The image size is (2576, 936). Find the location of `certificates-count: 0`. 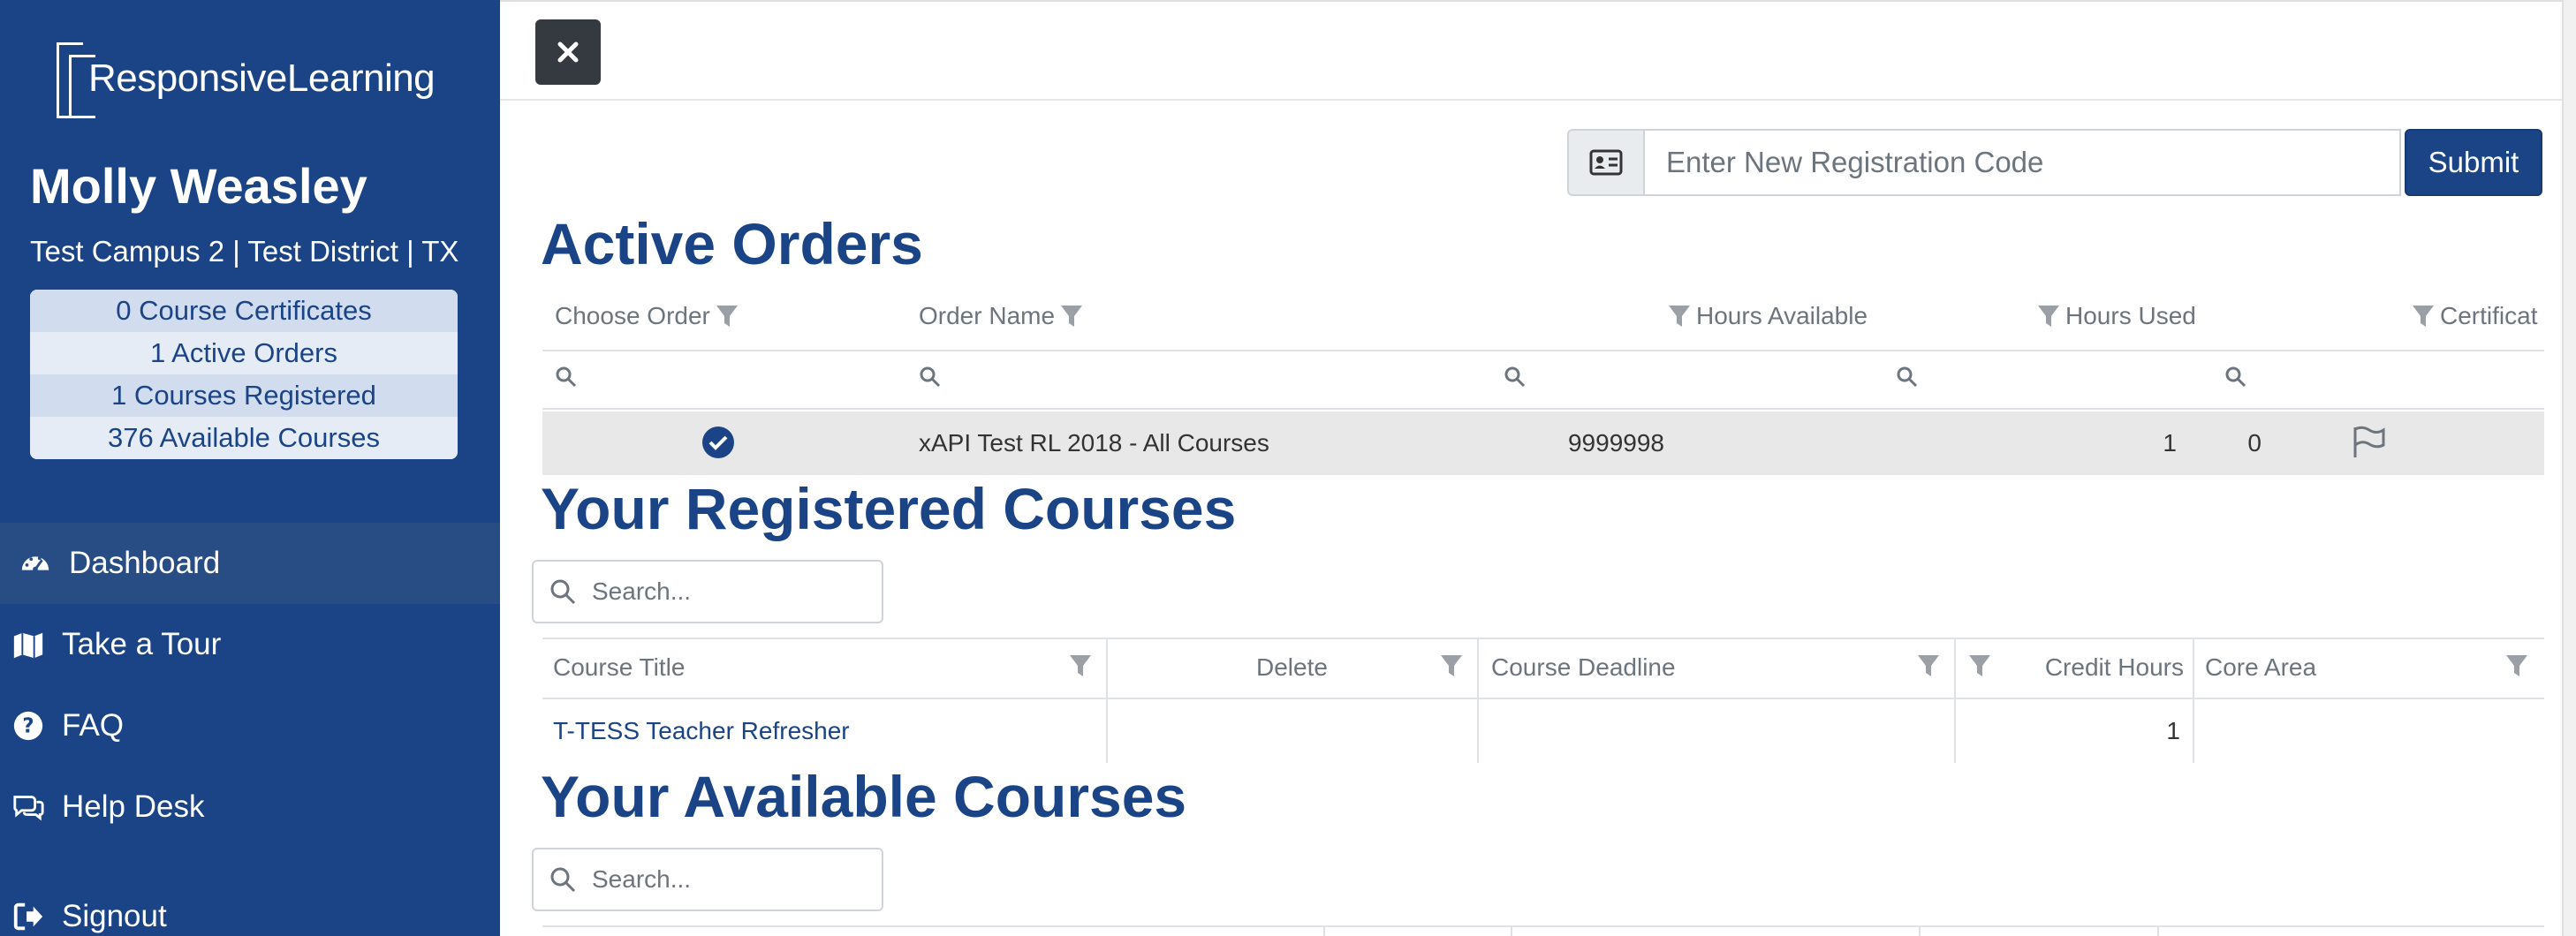

certificates-count: 0 is located at coordinates (2254, 443).